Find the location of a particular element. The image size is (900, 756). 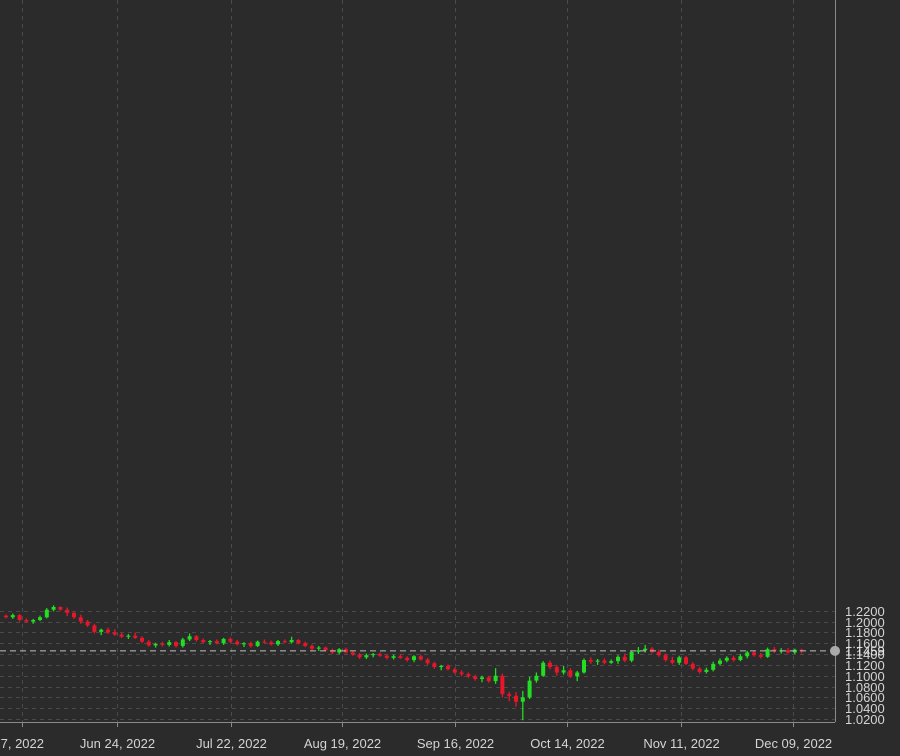

last-price-marker: 1.1459 is located at coordinates (442, 650).